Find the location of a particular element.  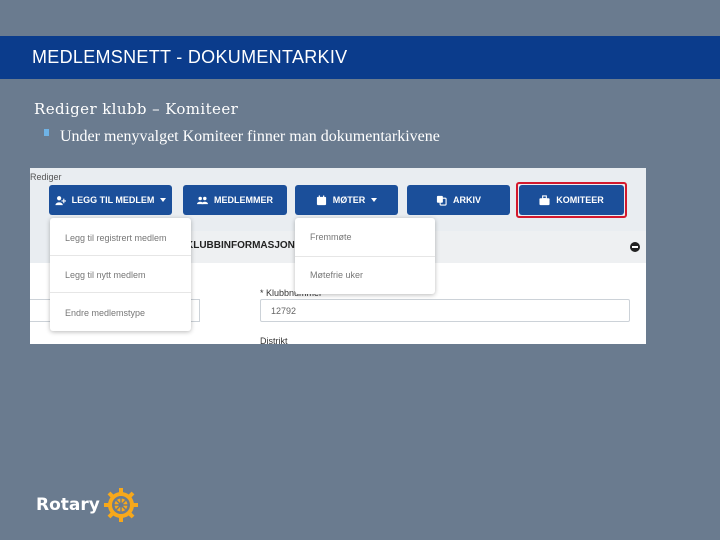

add-member-button: LEGG TIL MEDLEM is located at coordinates (110, 200).